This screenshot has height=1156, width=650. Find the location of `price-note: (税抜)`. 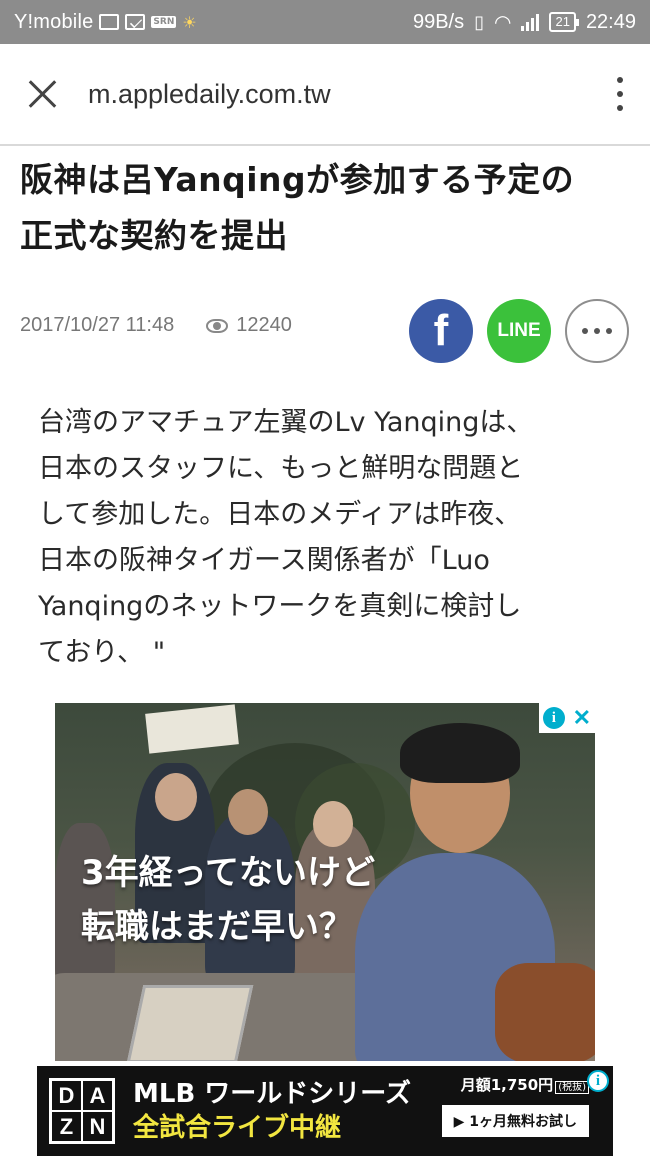

price-note: (税抜) is located at coordinates (572, 1087).